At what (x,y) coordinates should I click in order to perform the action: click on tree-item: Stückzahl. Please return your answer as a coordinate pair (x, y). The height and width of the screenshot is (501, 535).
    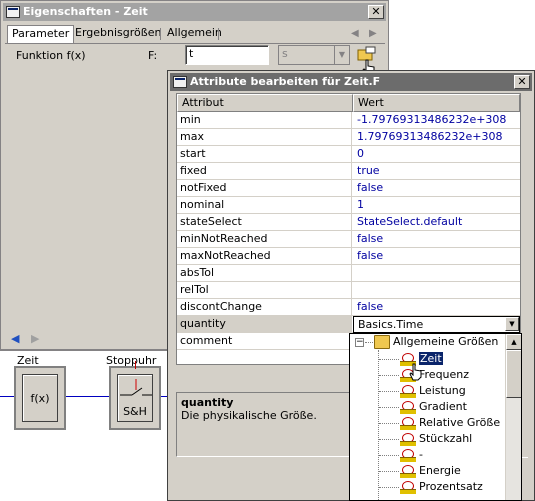
    Looking at the image, I should click on (436, 439).